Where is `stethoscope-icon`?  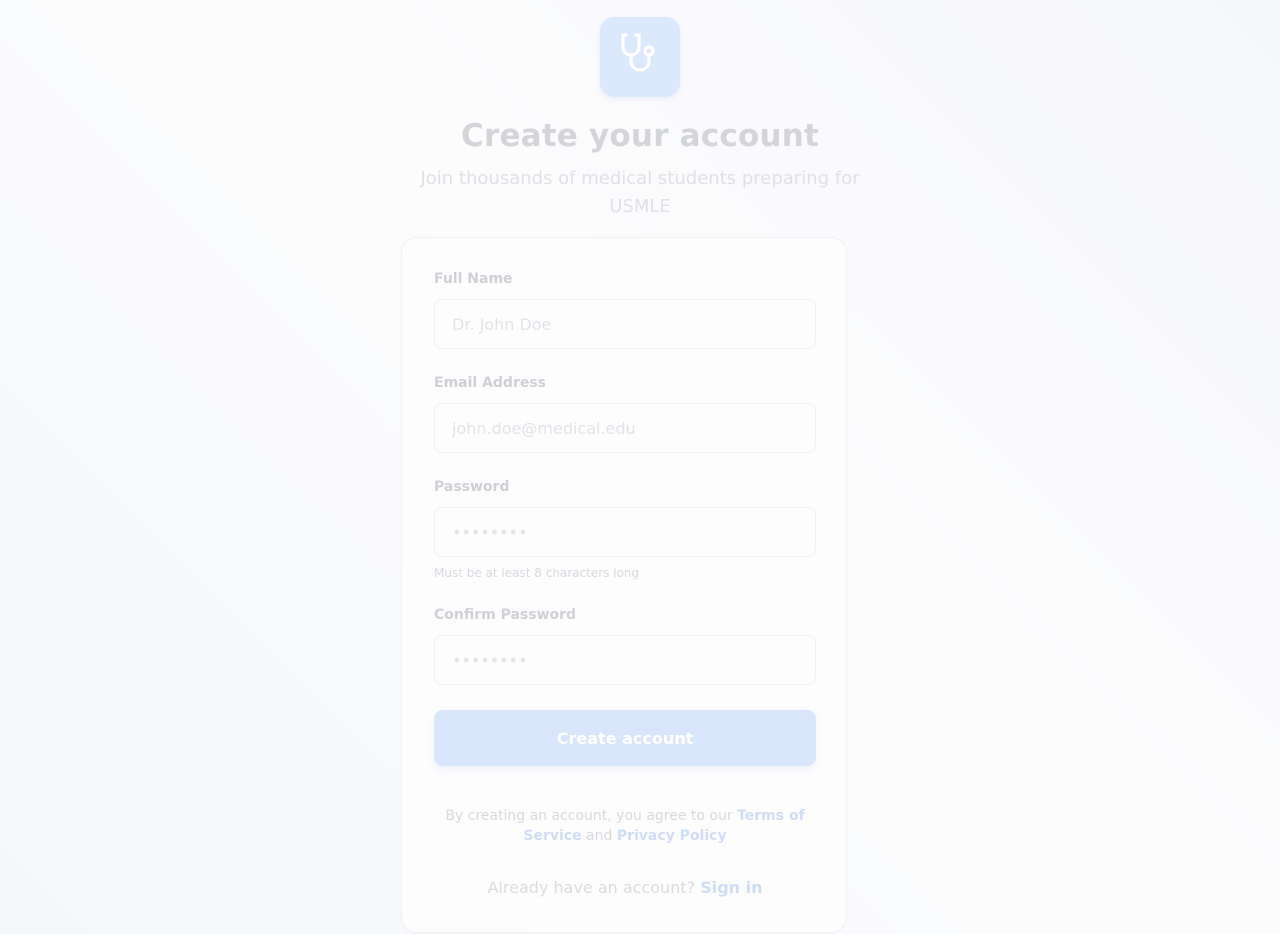
stethoscope-icon is located at coordinates (640, 57).